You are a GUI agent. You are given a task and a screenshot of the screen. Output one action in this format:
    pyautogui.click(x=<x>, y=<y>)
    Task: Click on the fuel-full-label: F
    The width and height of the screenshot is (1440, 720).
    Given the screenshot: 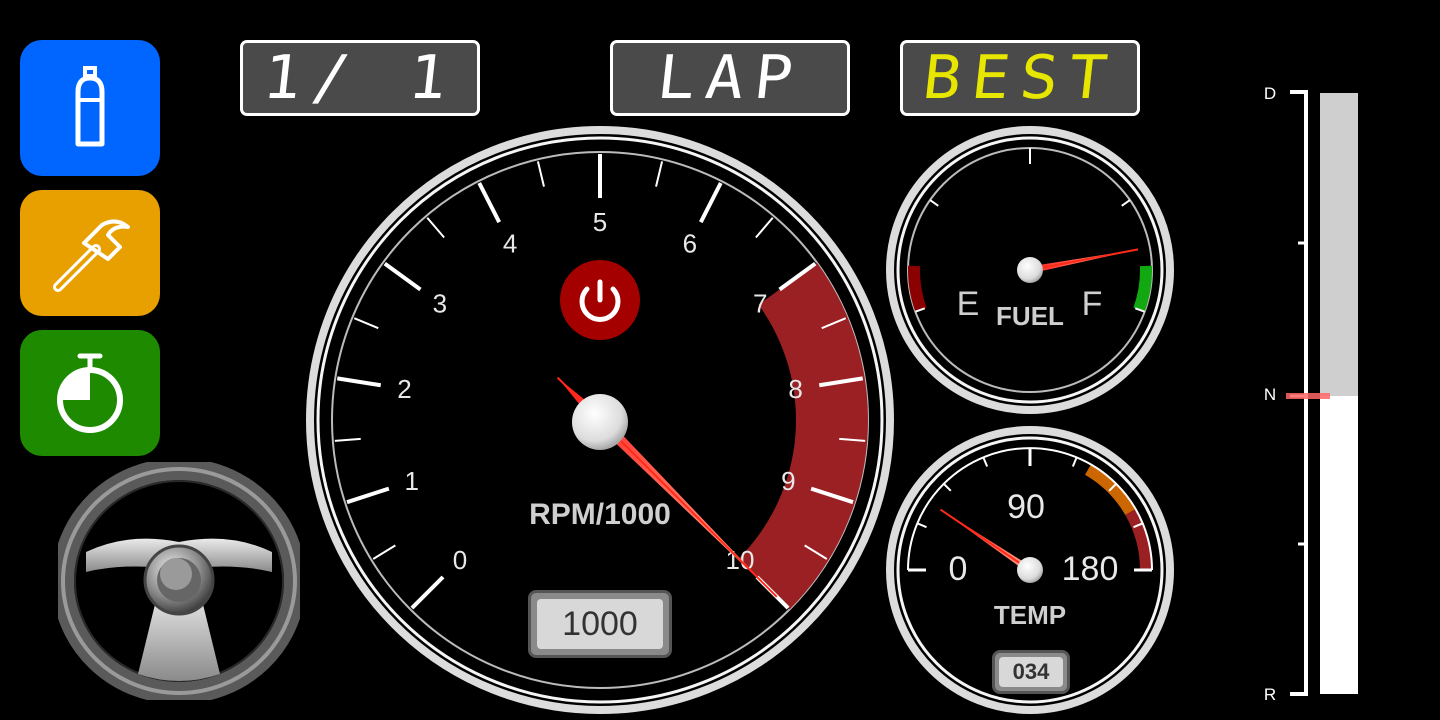 What is the action you would take?
    pyautogui.click(x=1092, y=304)
    